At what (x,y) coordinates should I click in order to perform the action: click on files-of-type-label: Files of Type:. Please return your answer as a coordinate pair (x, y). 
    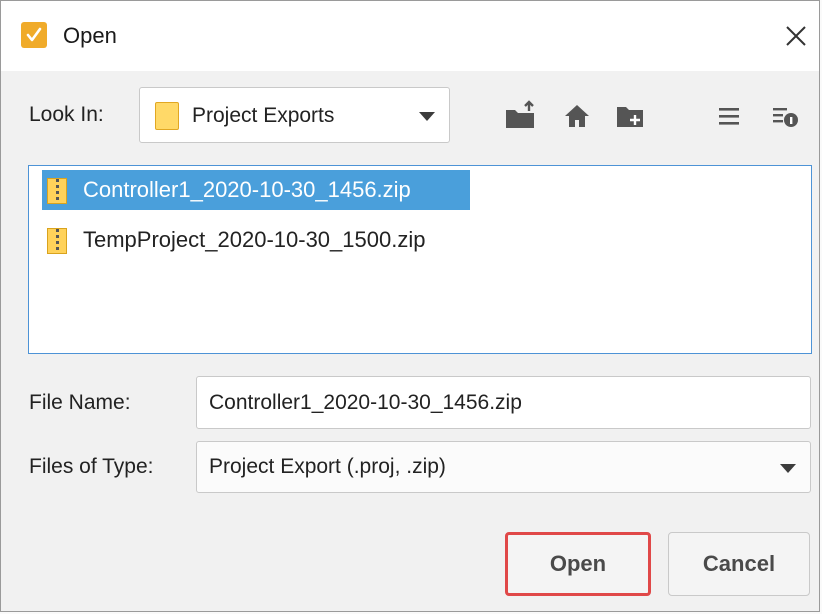
    Looking at the image, I should click on (91, 466).